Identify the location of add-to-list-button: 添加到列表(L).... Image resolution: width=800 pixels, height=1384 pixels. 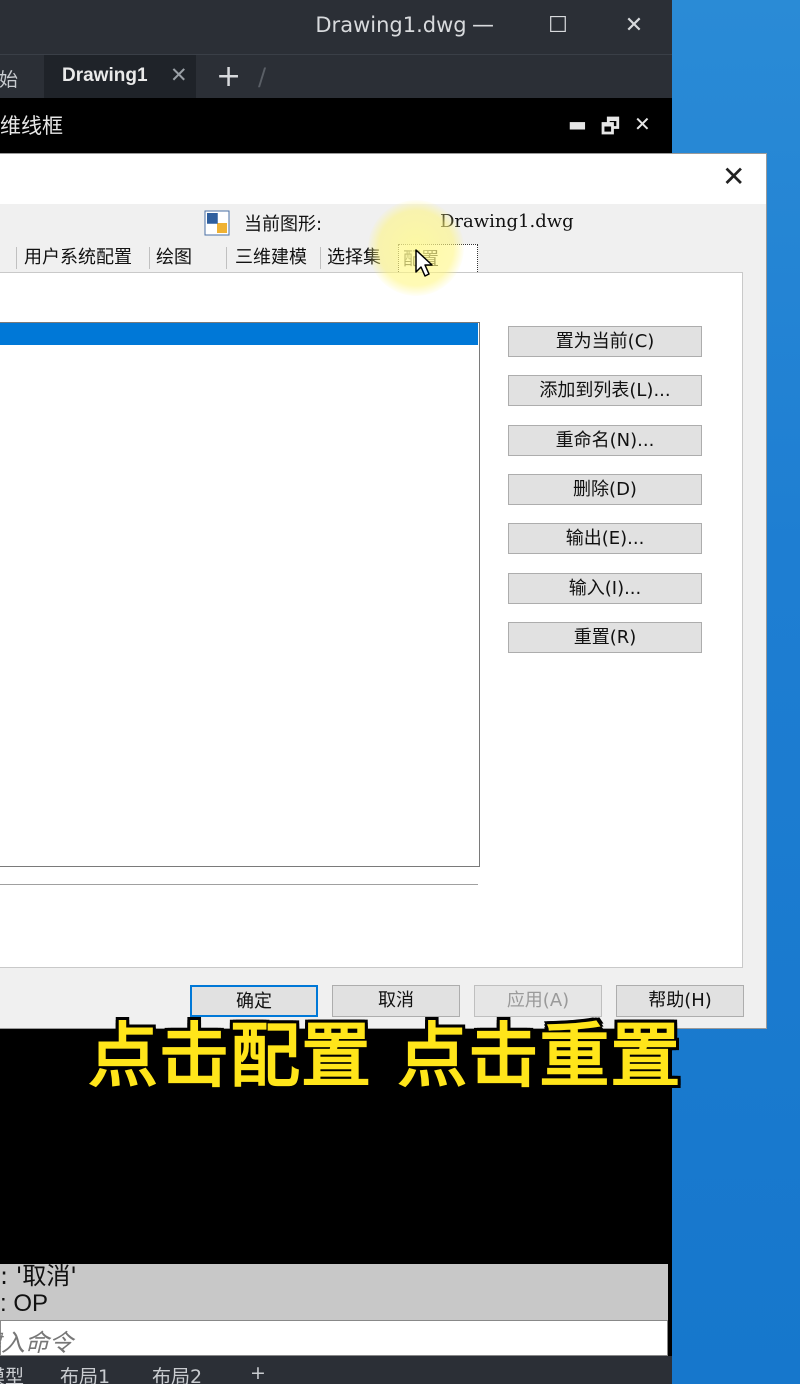
(605, 390).